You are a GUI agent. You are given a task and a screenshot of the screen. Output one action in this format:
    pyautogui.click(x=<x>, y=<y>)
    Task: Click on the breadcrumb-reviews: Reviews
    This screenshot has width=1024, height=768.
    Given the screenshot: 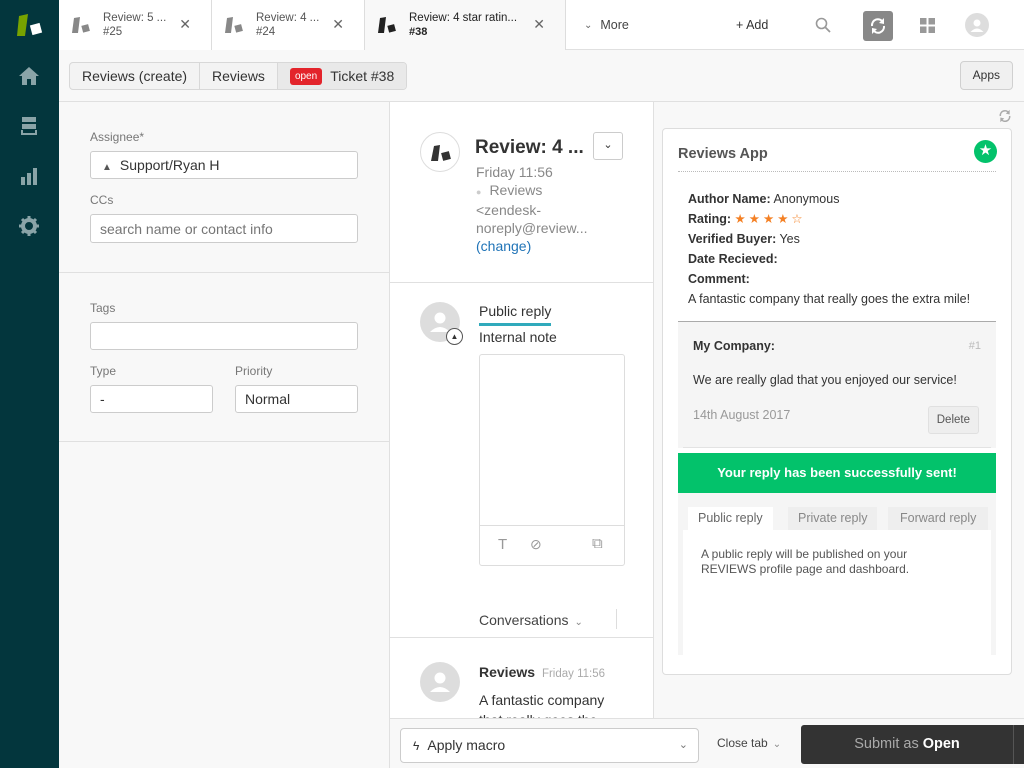 What is the action you would take?
    pyautogui.click(x=239, y=76)
    